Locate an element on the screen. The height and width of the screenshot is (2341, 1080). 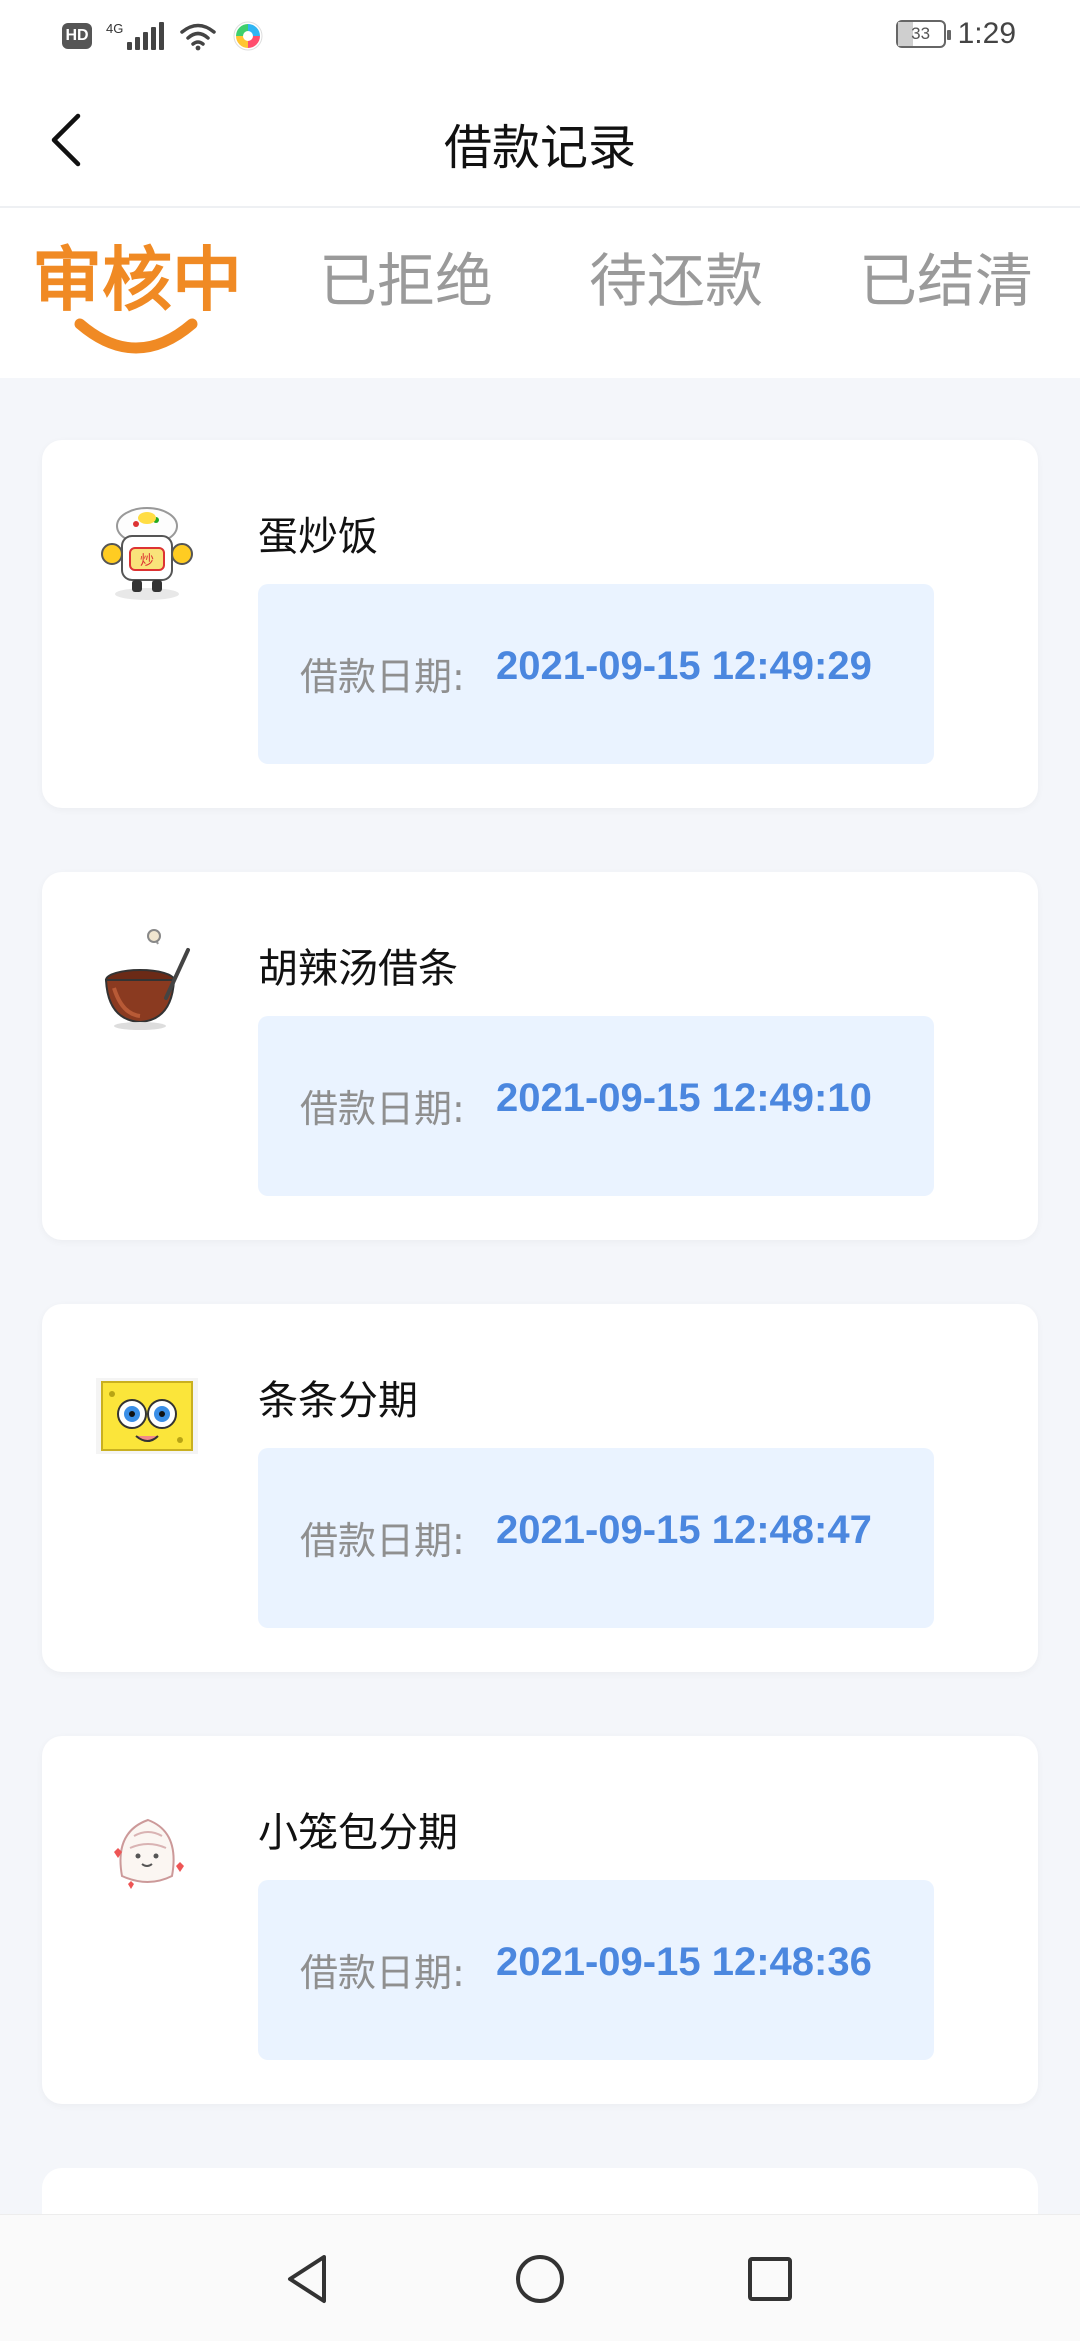
status-bar: HD 4G 33 1:29 is located at coordinates (540, 36).